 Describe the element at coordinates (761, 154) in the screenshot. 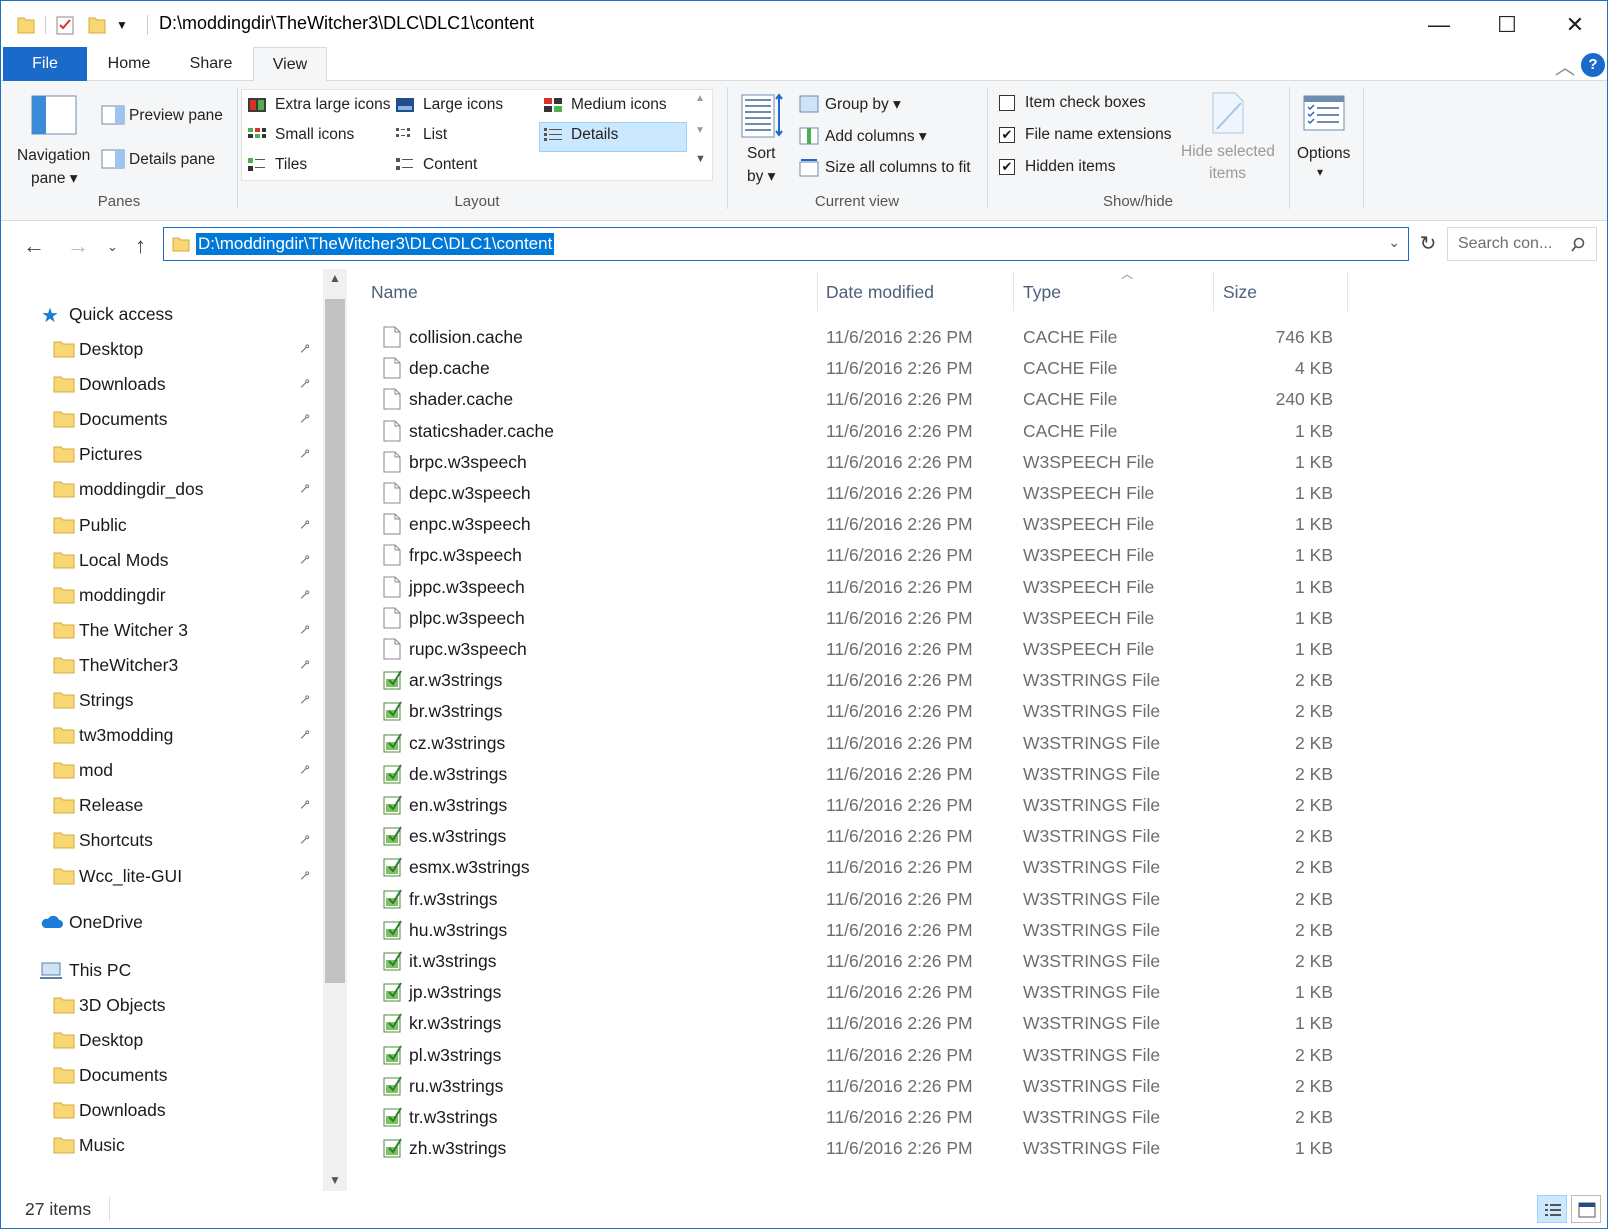

I see `sort-by-button: Sort` at that location.